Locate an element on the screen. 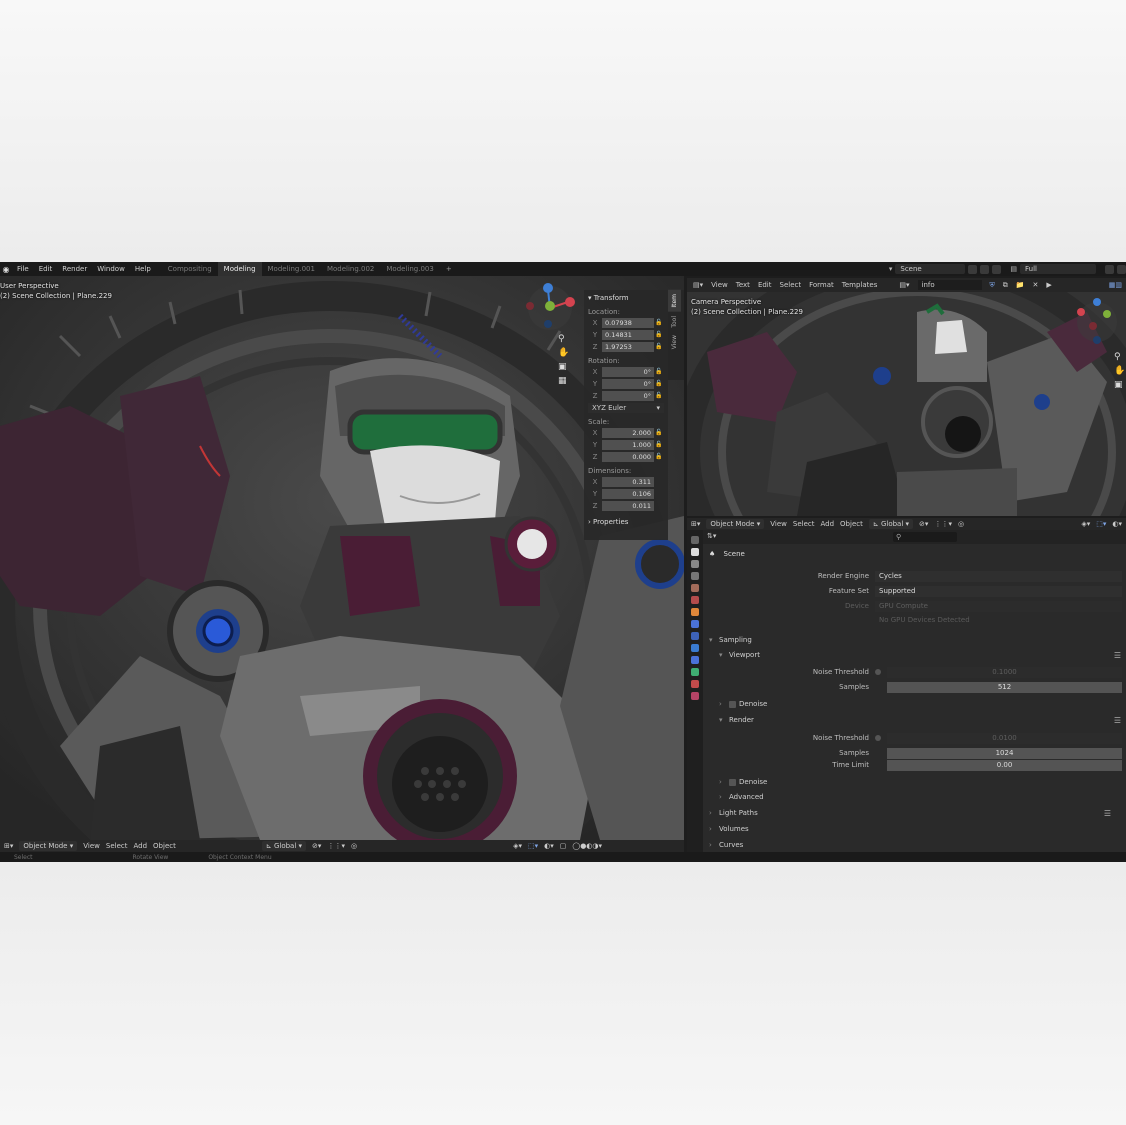 This screenshot has height=1125, width=1126. delete-scene-icon is located at coordinates (997, 269).